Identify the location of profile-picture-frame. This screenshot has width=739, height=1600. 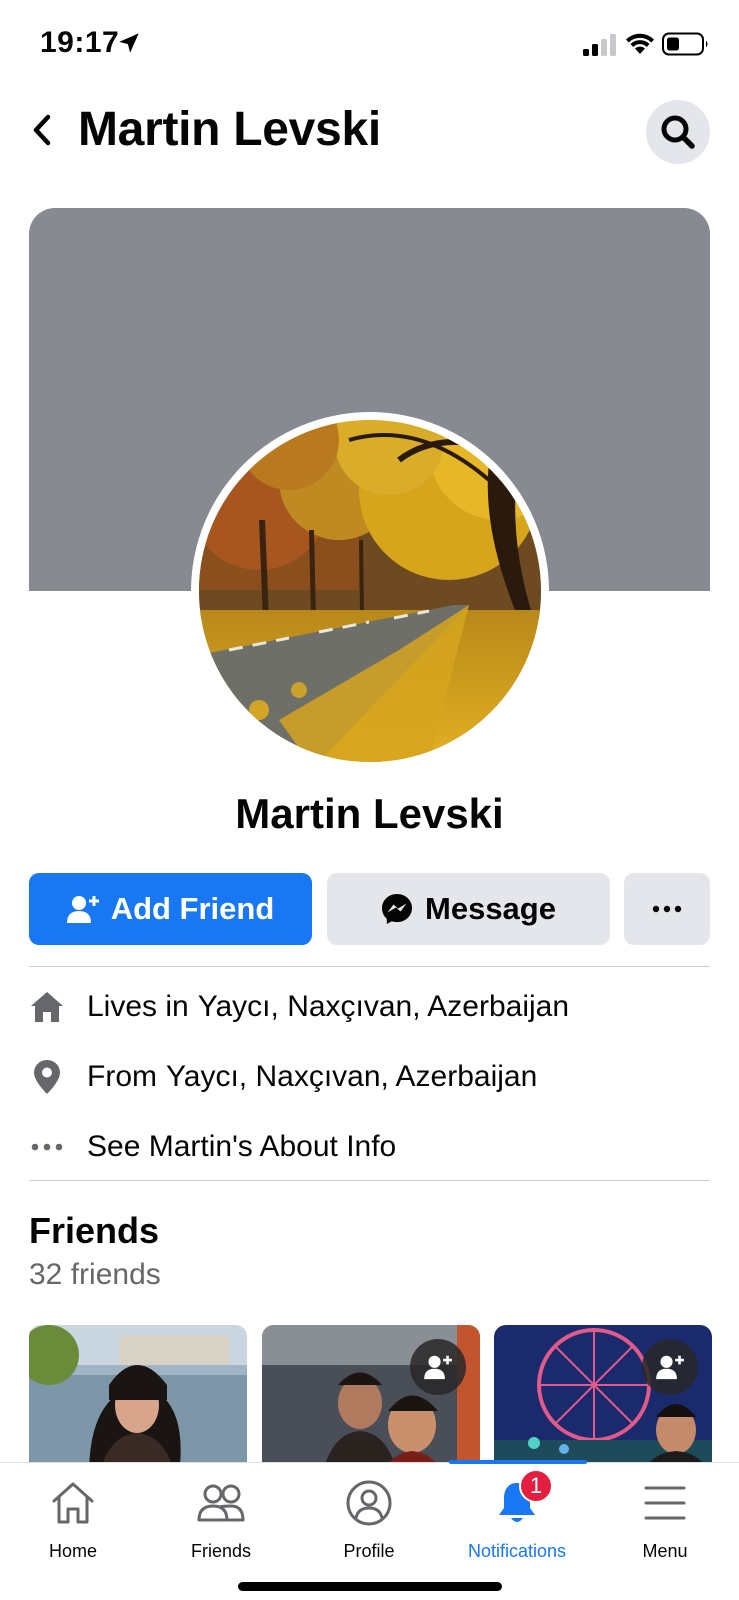
(370, 591).